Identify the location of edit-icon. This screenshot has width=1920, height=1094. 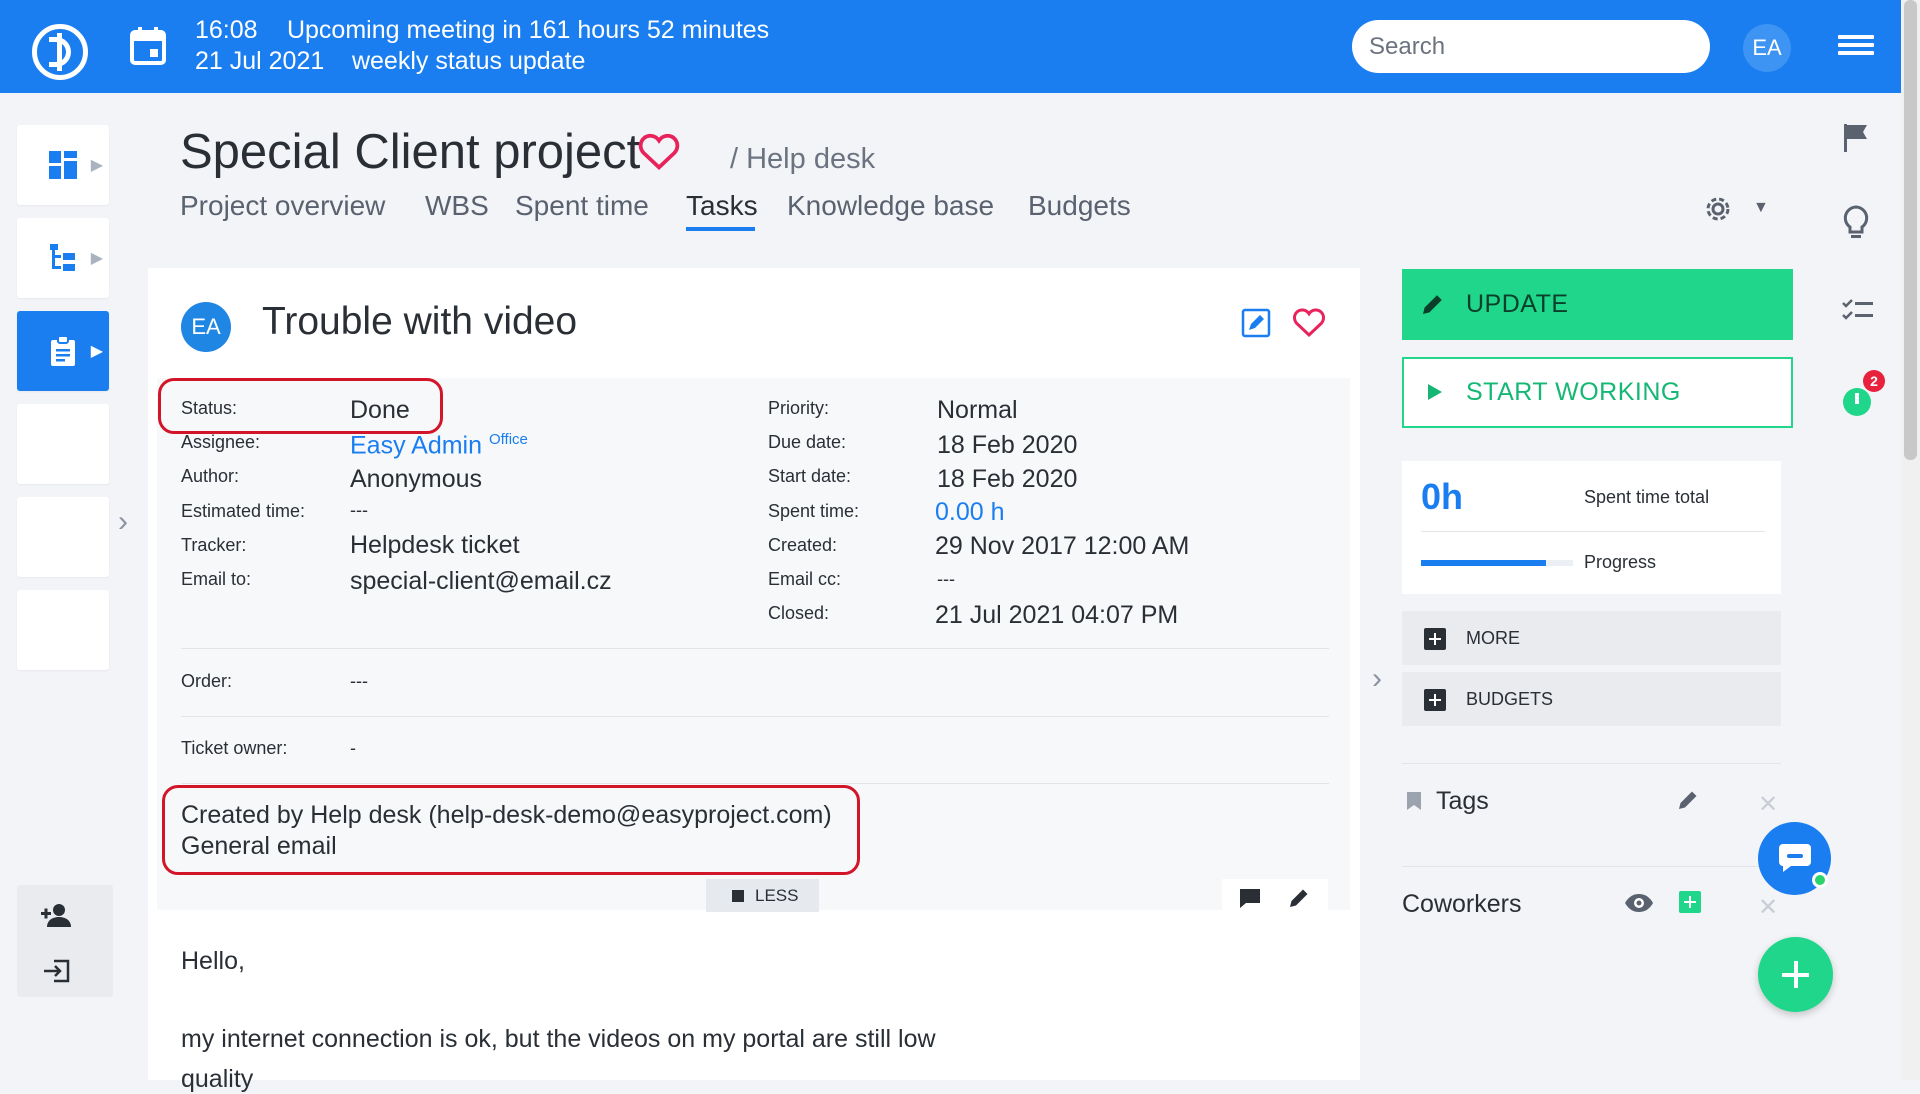
(1256, 323).